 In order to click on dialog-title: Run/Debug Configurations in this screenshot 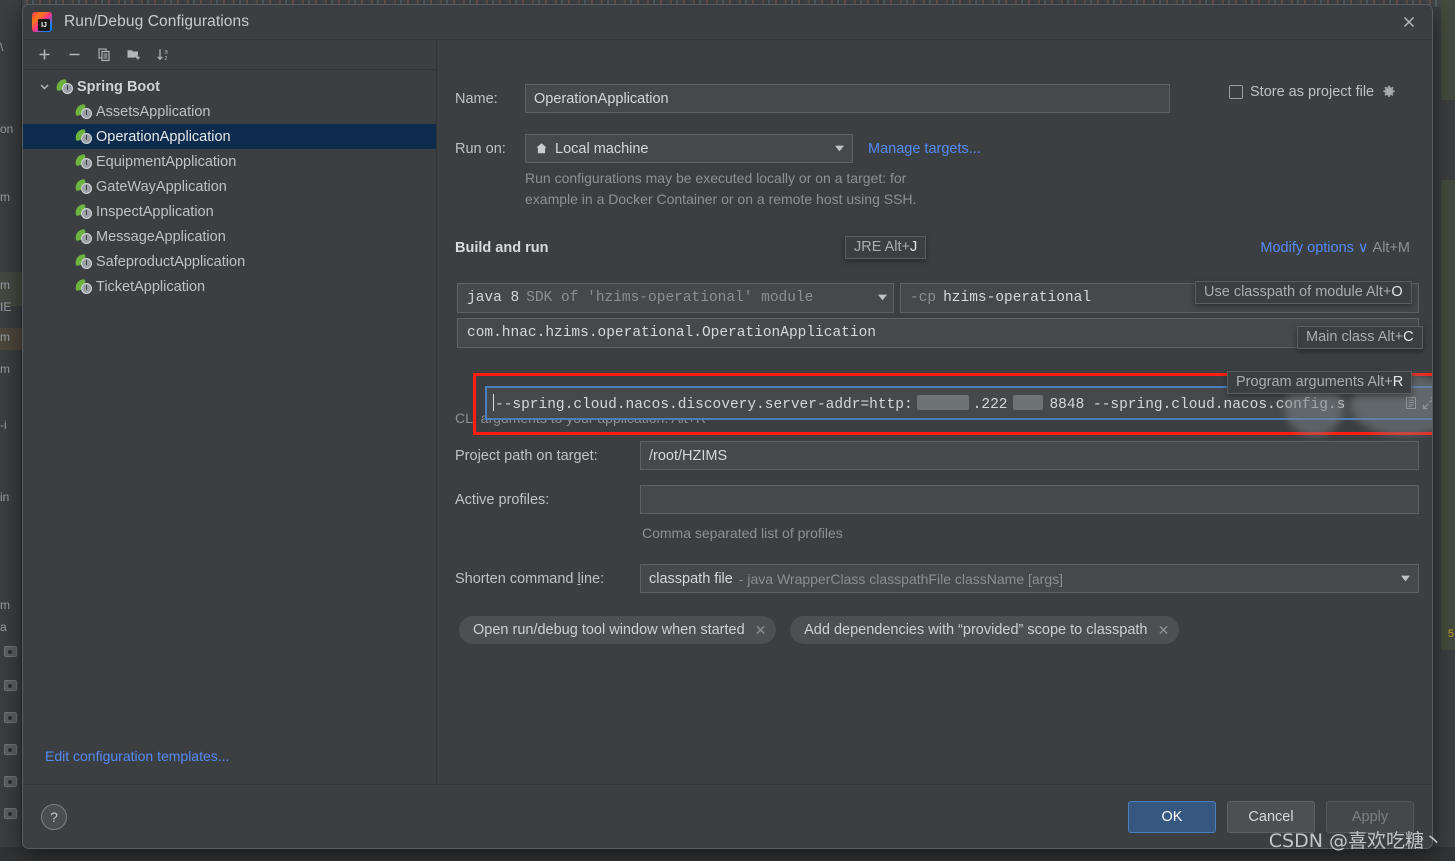, I will do `click(157, 21)`.